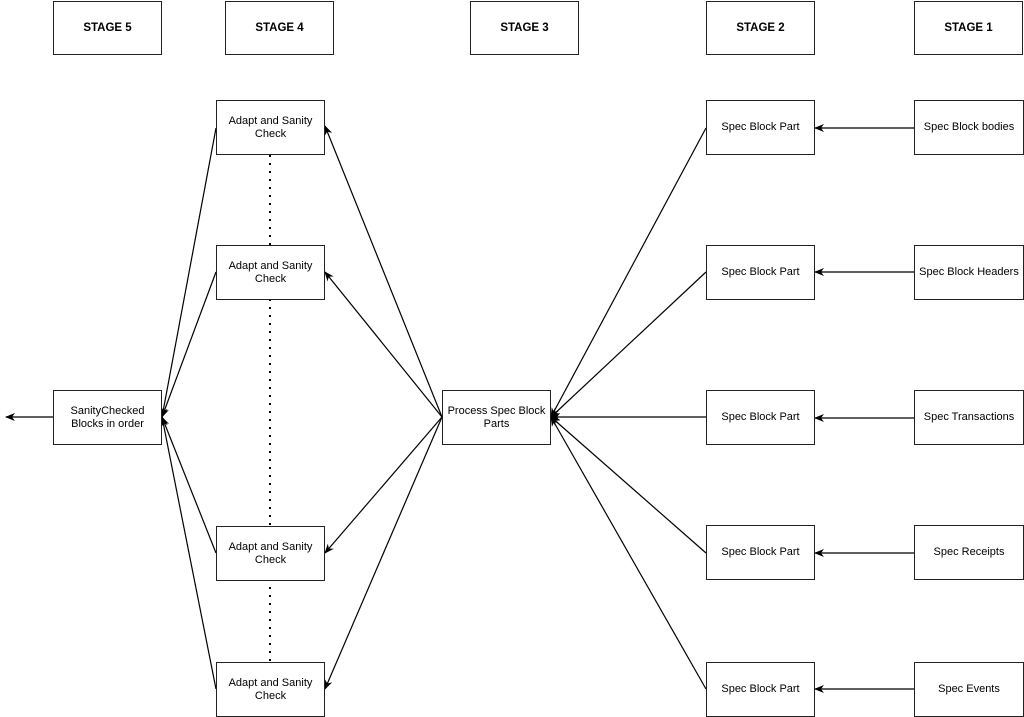 The width and height of the screenshot is (1024, 717). Describe the element at coordinates (969, 689) in the screenshot. I see `spec-events-node: Spec Events` at that location.